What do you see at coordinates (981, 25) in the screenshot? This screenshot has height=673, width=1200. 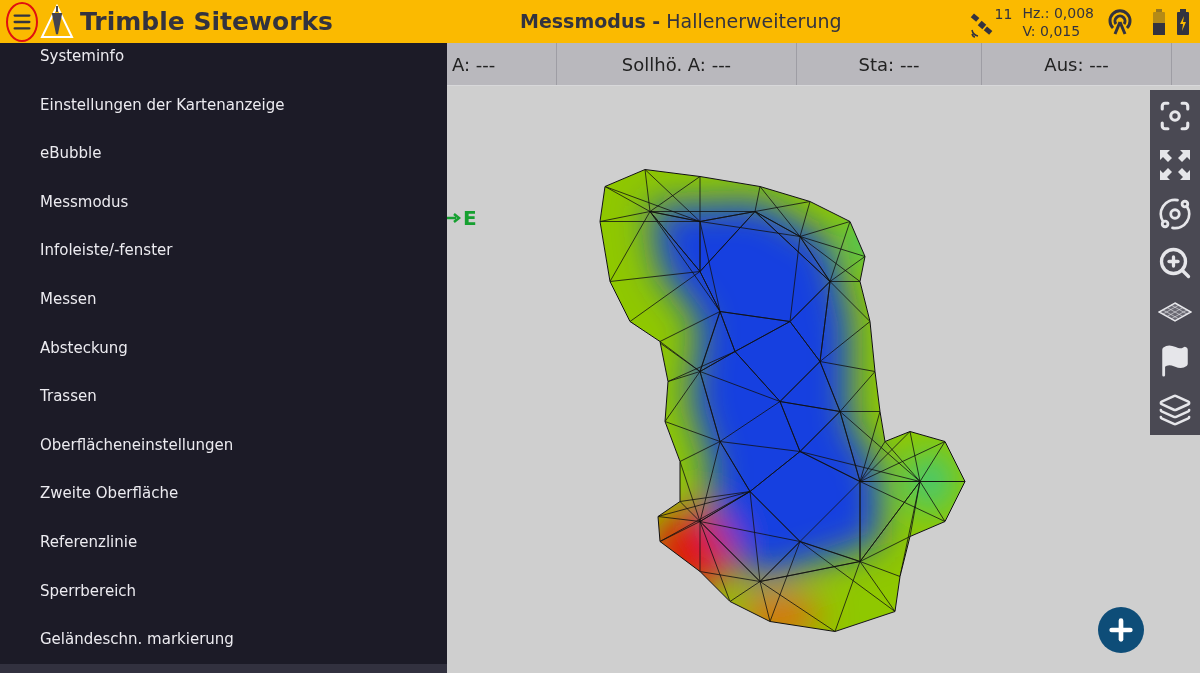 I see `satellite-icon` at bounding box center [981, 25].